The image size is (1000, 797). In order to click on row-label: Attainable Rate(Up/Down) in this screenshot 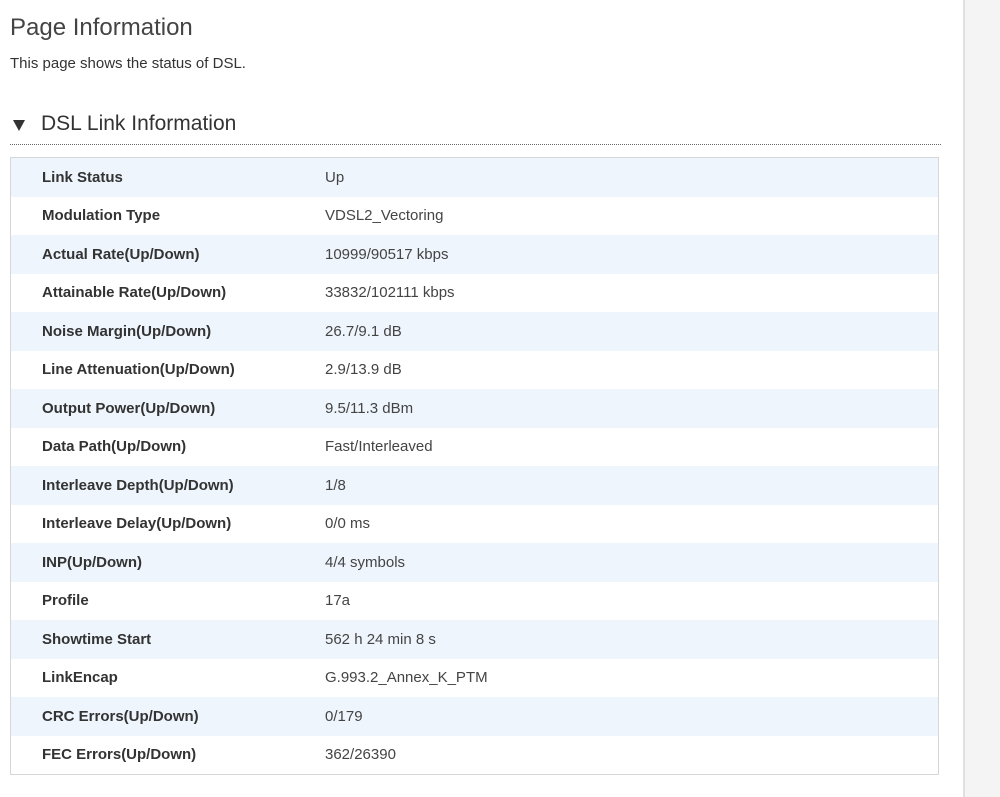, I will do `click(167, 292)`.